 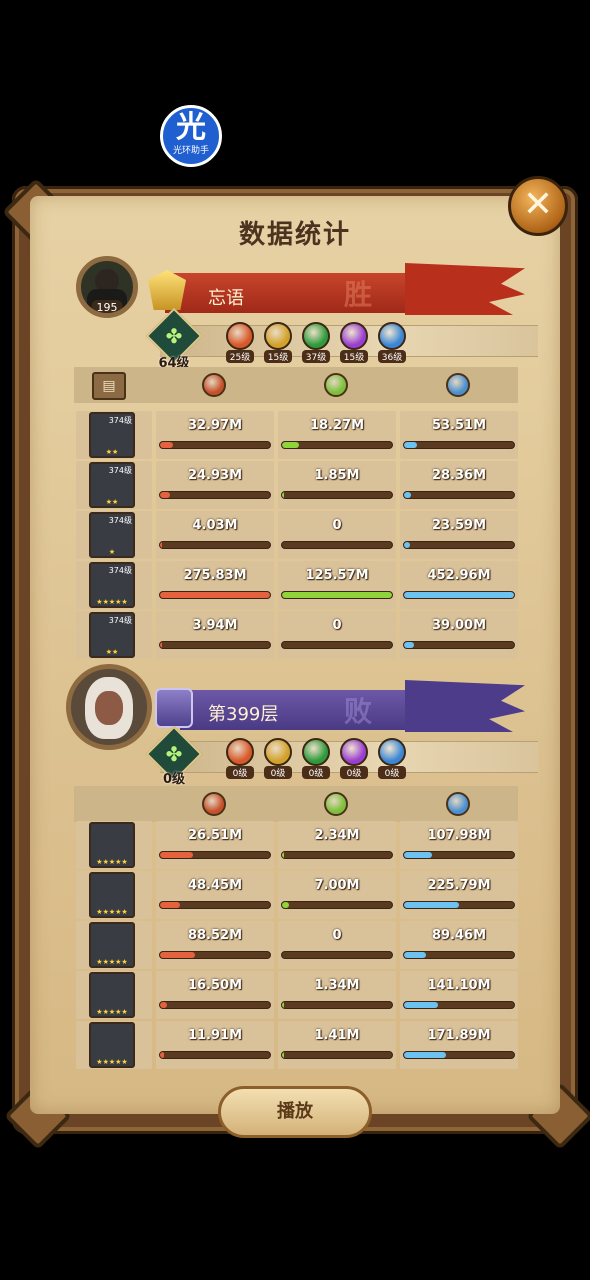 I want to click on close-button: ✕, so click(x=538, y=206).